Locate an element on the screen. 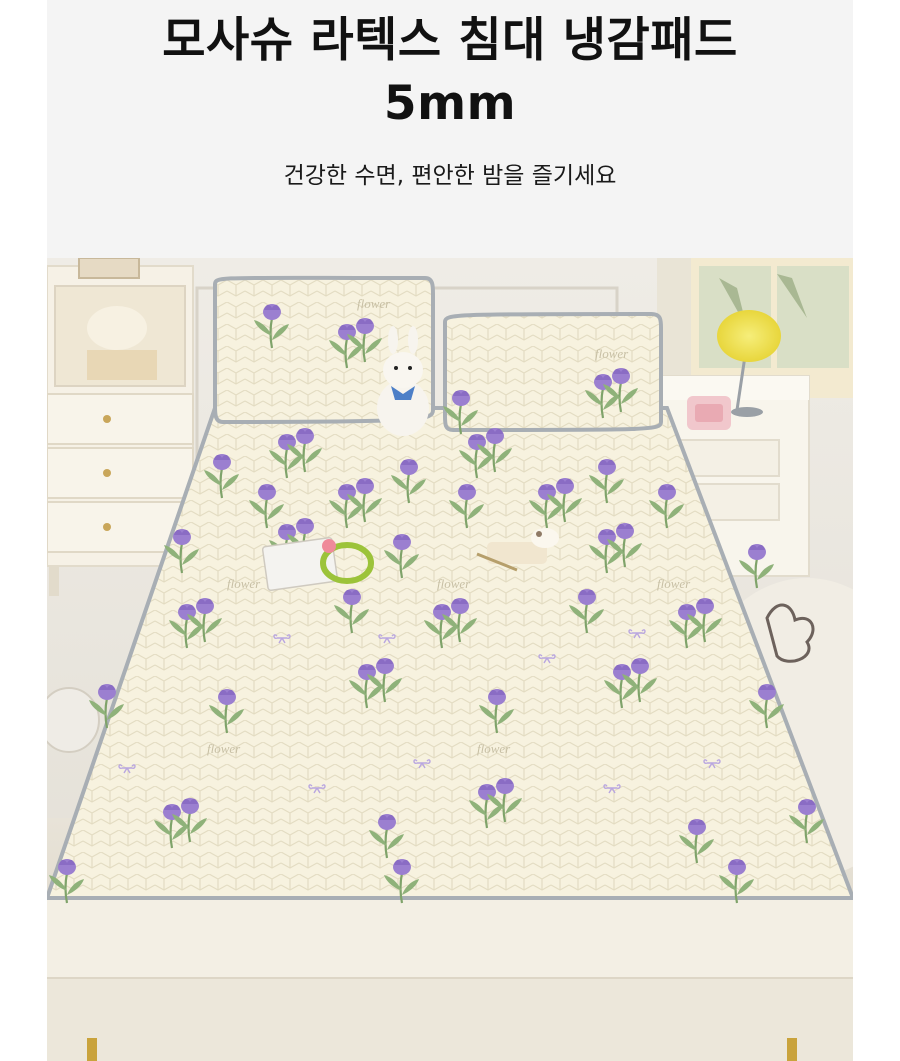 The image size is (900, 1061). pad-word-1: flower is located at coordinates (244, 583).